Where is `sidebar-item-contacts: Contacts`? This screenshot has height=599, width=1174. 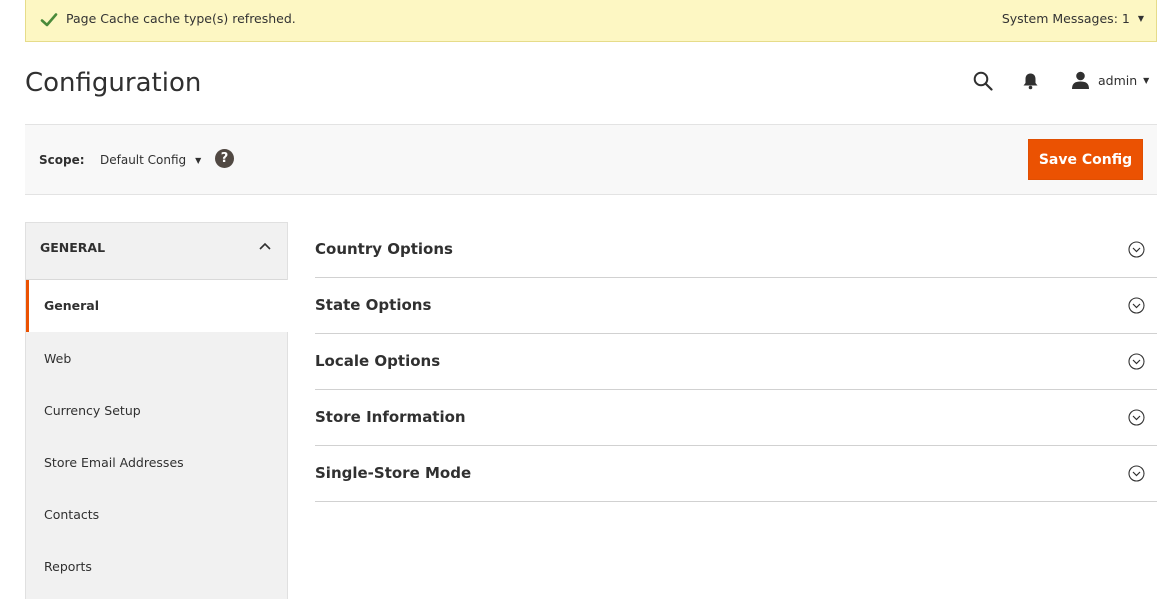
sidebar-item-contacts: Contacts is located at coordinates (157, 515).